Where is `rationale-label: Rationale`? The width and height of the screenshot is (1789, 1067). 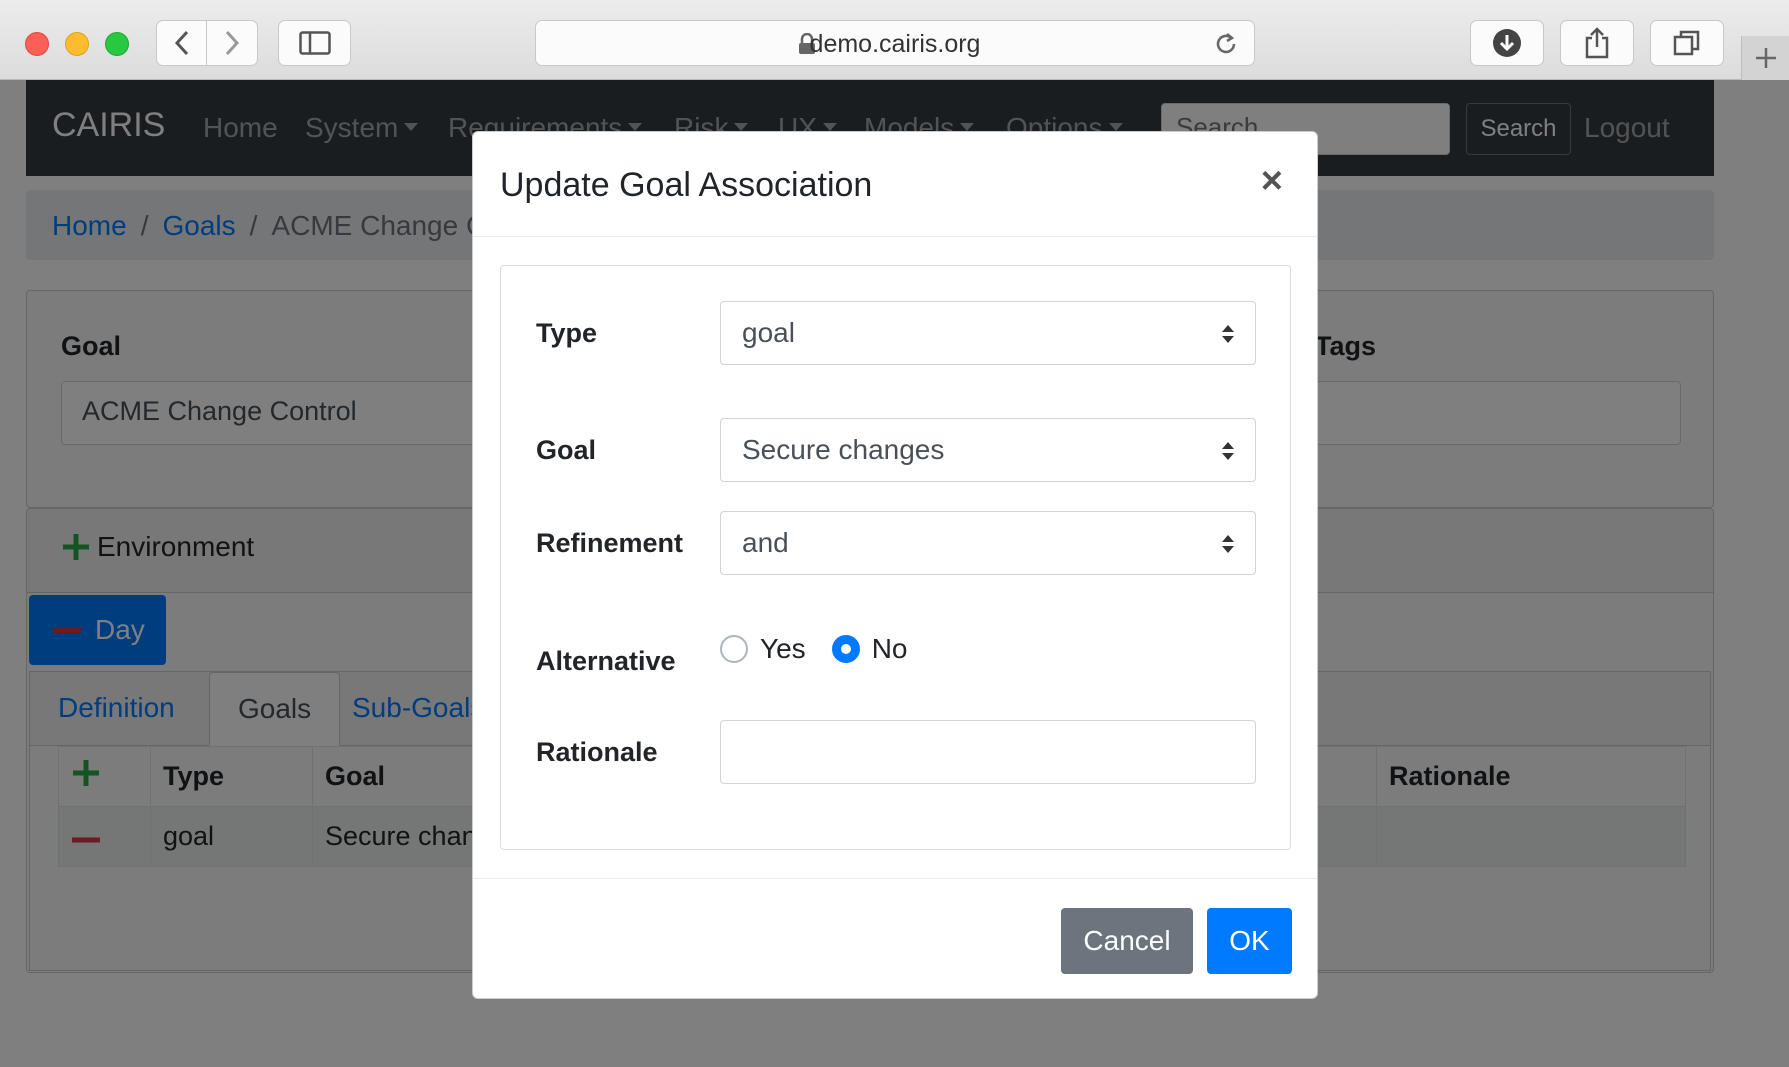 rationale-label: Rationale is located at coordinates (597, 752).